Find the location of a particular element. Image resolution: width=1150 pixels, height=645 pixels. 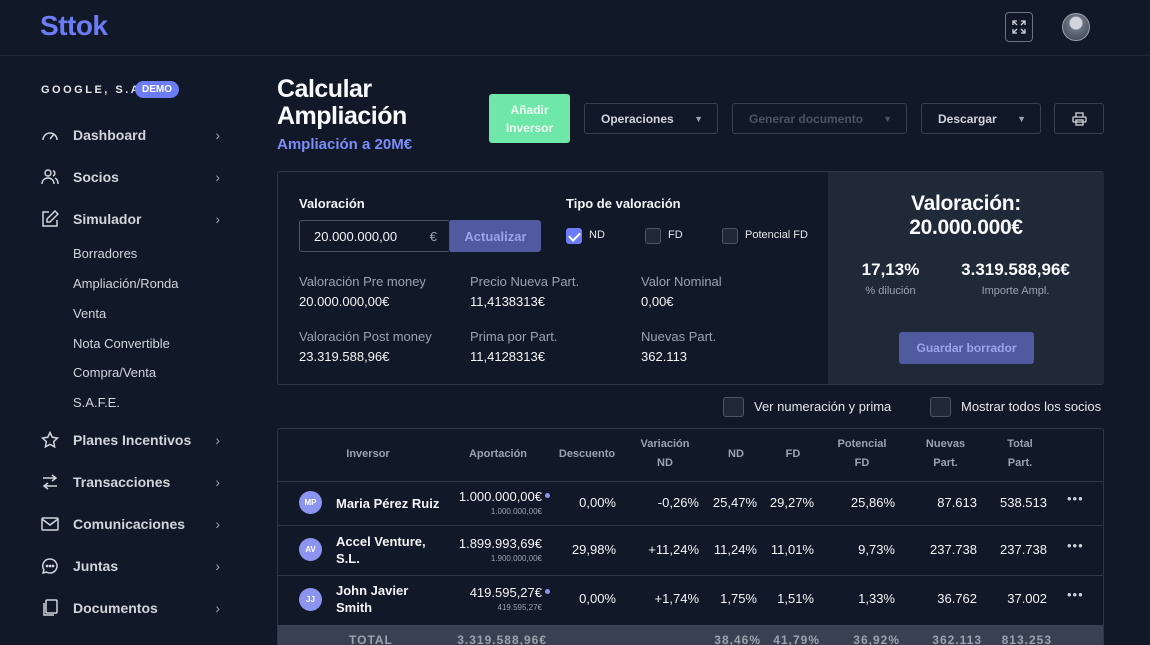

aportacion-value: 1.000.000,00€ is located at coordinates (500, 496).